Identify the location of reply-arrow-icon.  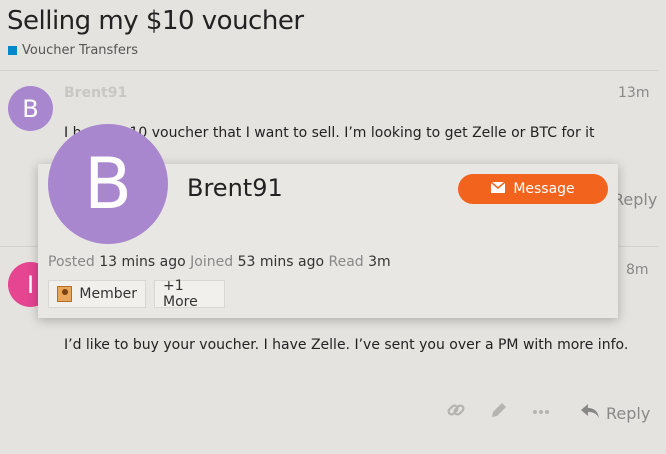
(590, 413).